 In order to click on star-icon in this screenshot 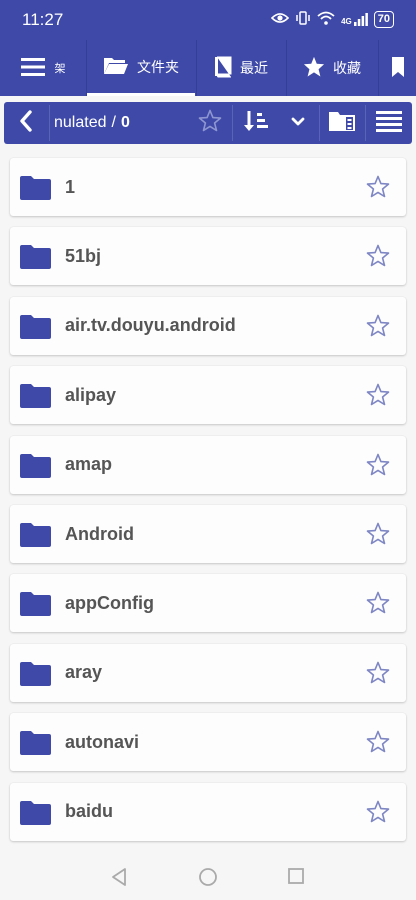, I will do `click(314, 68)`.